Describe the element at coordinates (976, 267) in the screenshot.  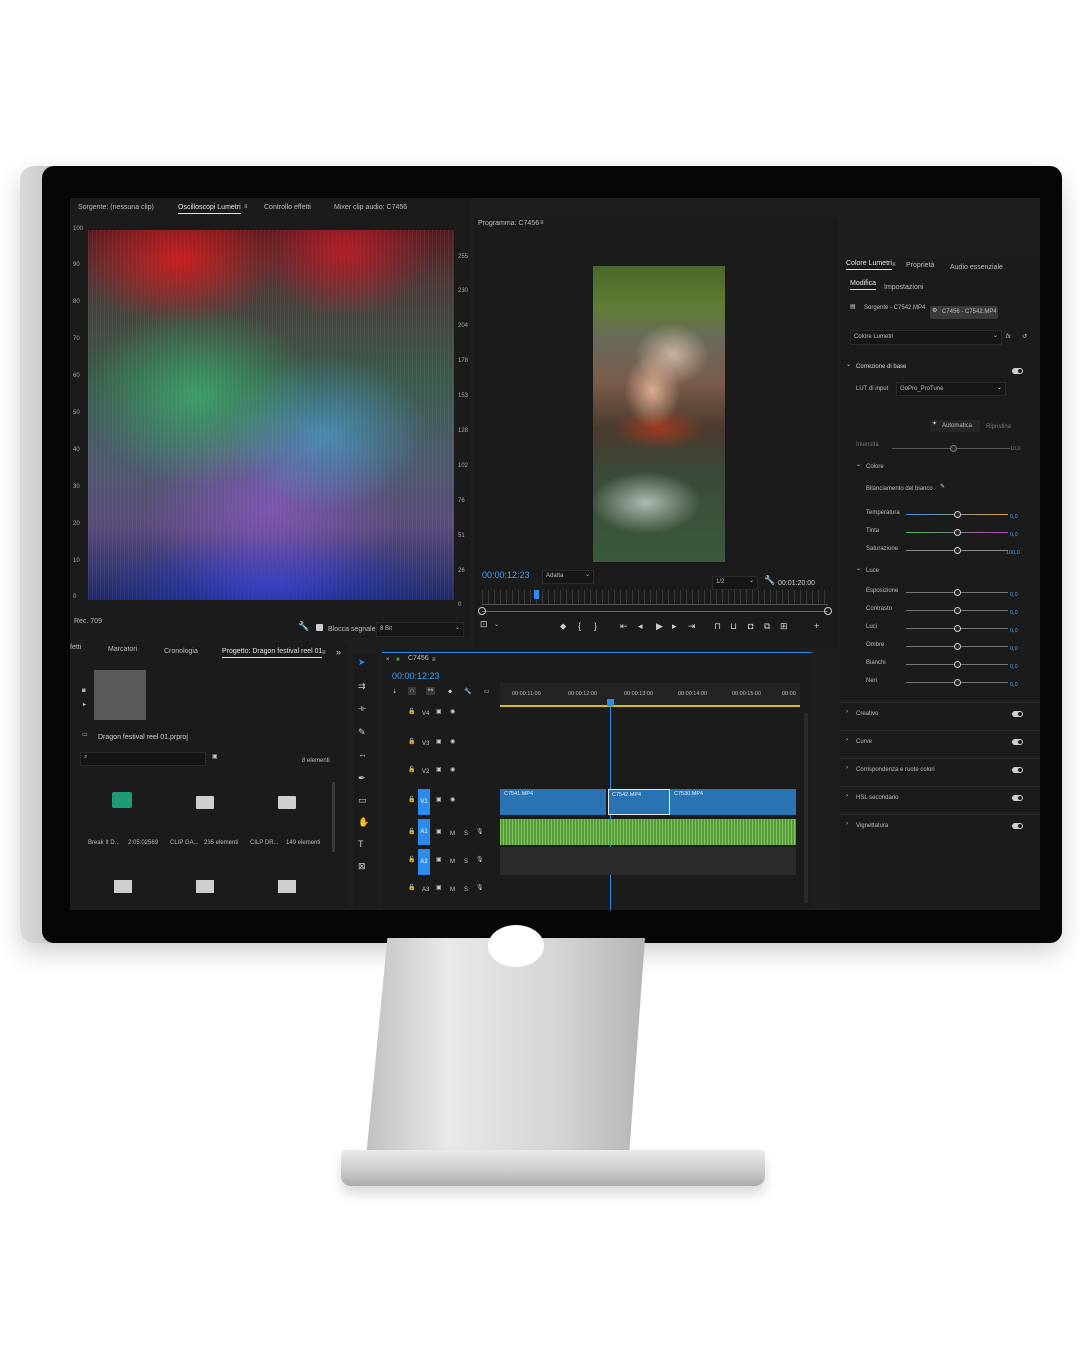
I see `tab-essential-audio: Audio essenziale` at that location.